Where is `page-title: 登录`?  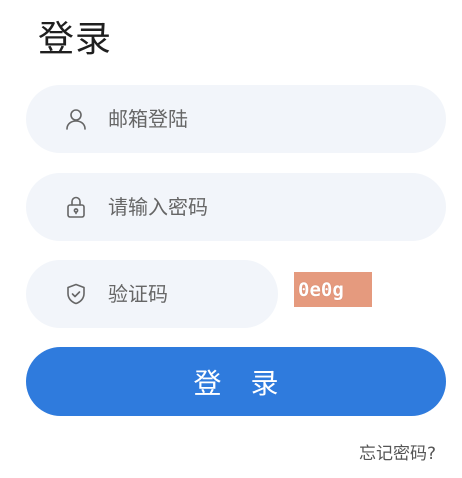 page-title: 登录 is located at coordinates (75, 39).